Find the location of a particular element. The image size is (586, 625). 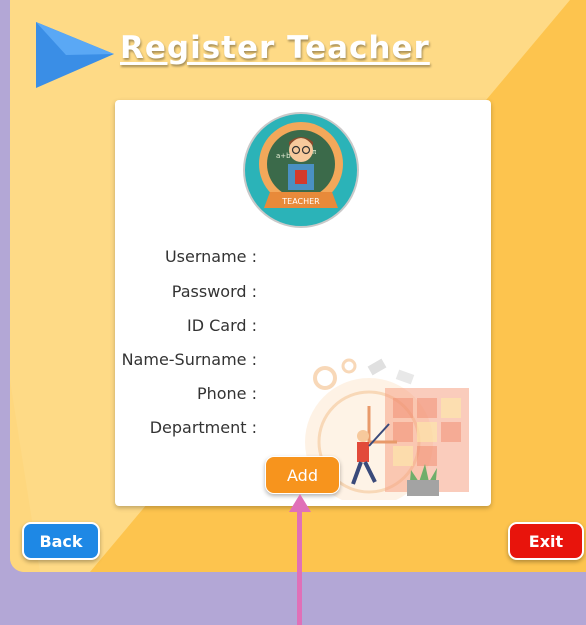

id-card-label: ID Card : is located at coordinates (221, 325).